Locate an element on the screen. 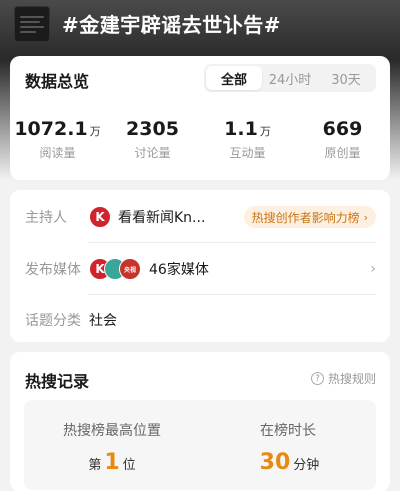 This screenshot has height=491, width=400. media-logos: K 央视 is located at coordinates (115, 269).